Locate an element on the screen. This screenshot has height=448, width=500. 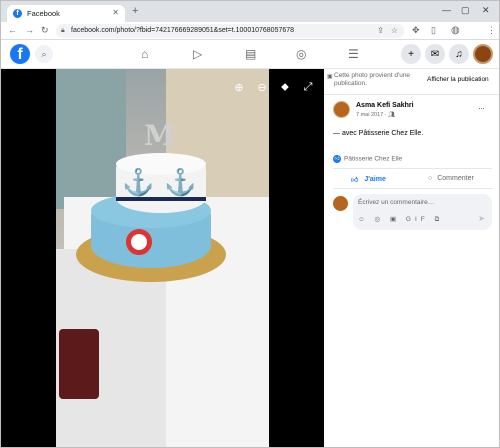
reaction-names: Pâtisserie Chez Elle is located at coordinates (373, 159).